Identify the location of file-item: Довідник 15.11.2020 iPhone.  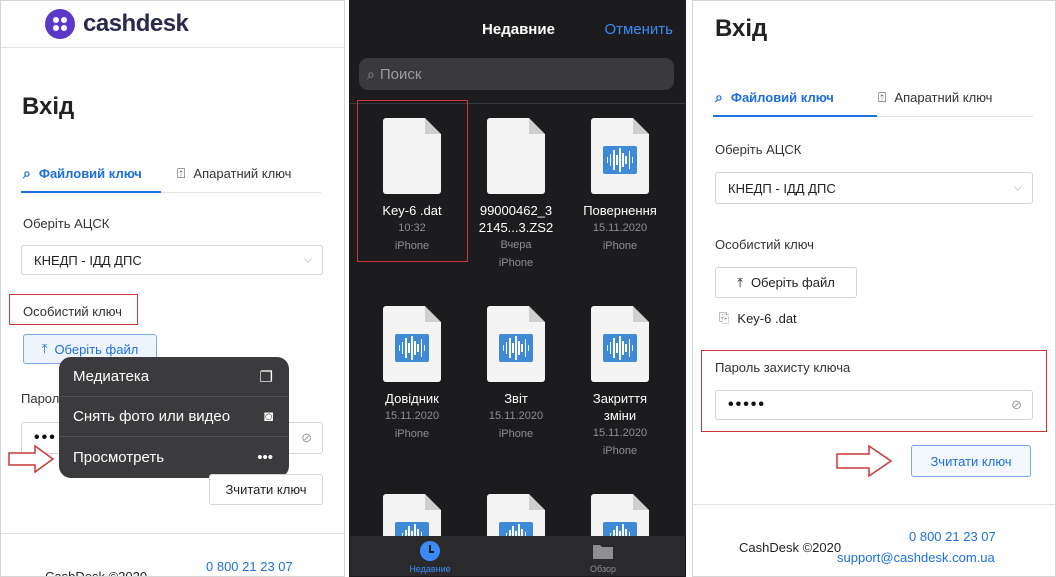
(412, 374).